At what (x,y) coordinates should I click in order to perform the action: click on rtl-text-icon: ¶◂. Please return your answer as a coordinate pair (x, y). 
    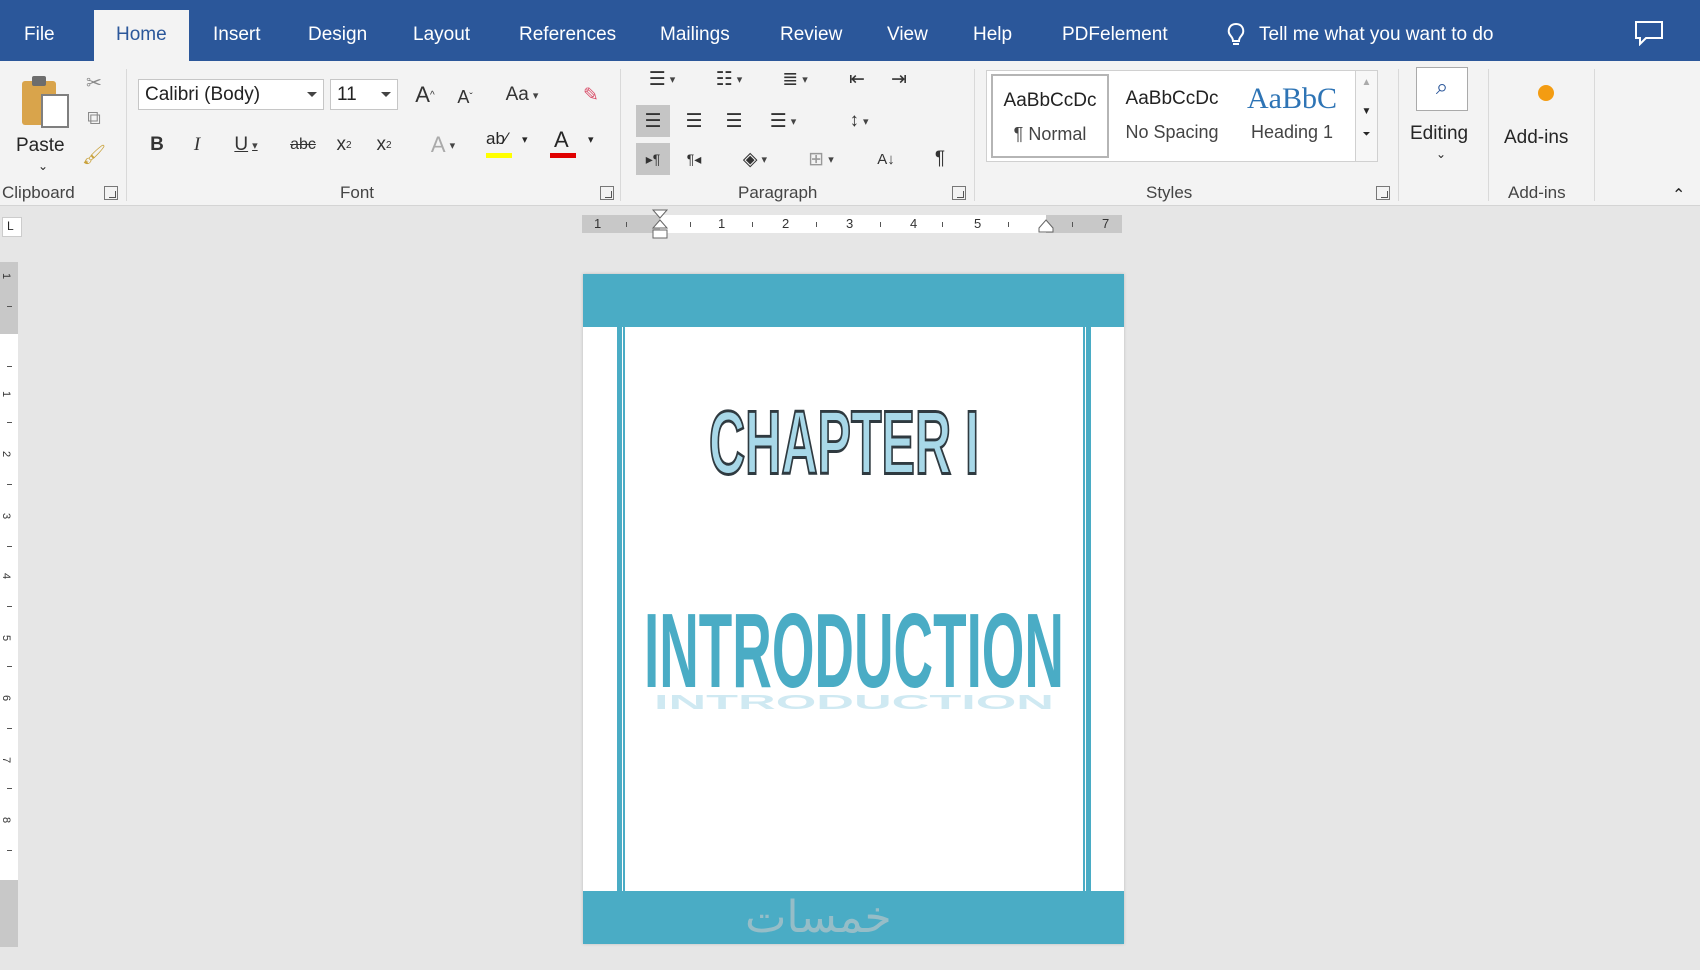
    Looking at the image, I should click on (694, 159).